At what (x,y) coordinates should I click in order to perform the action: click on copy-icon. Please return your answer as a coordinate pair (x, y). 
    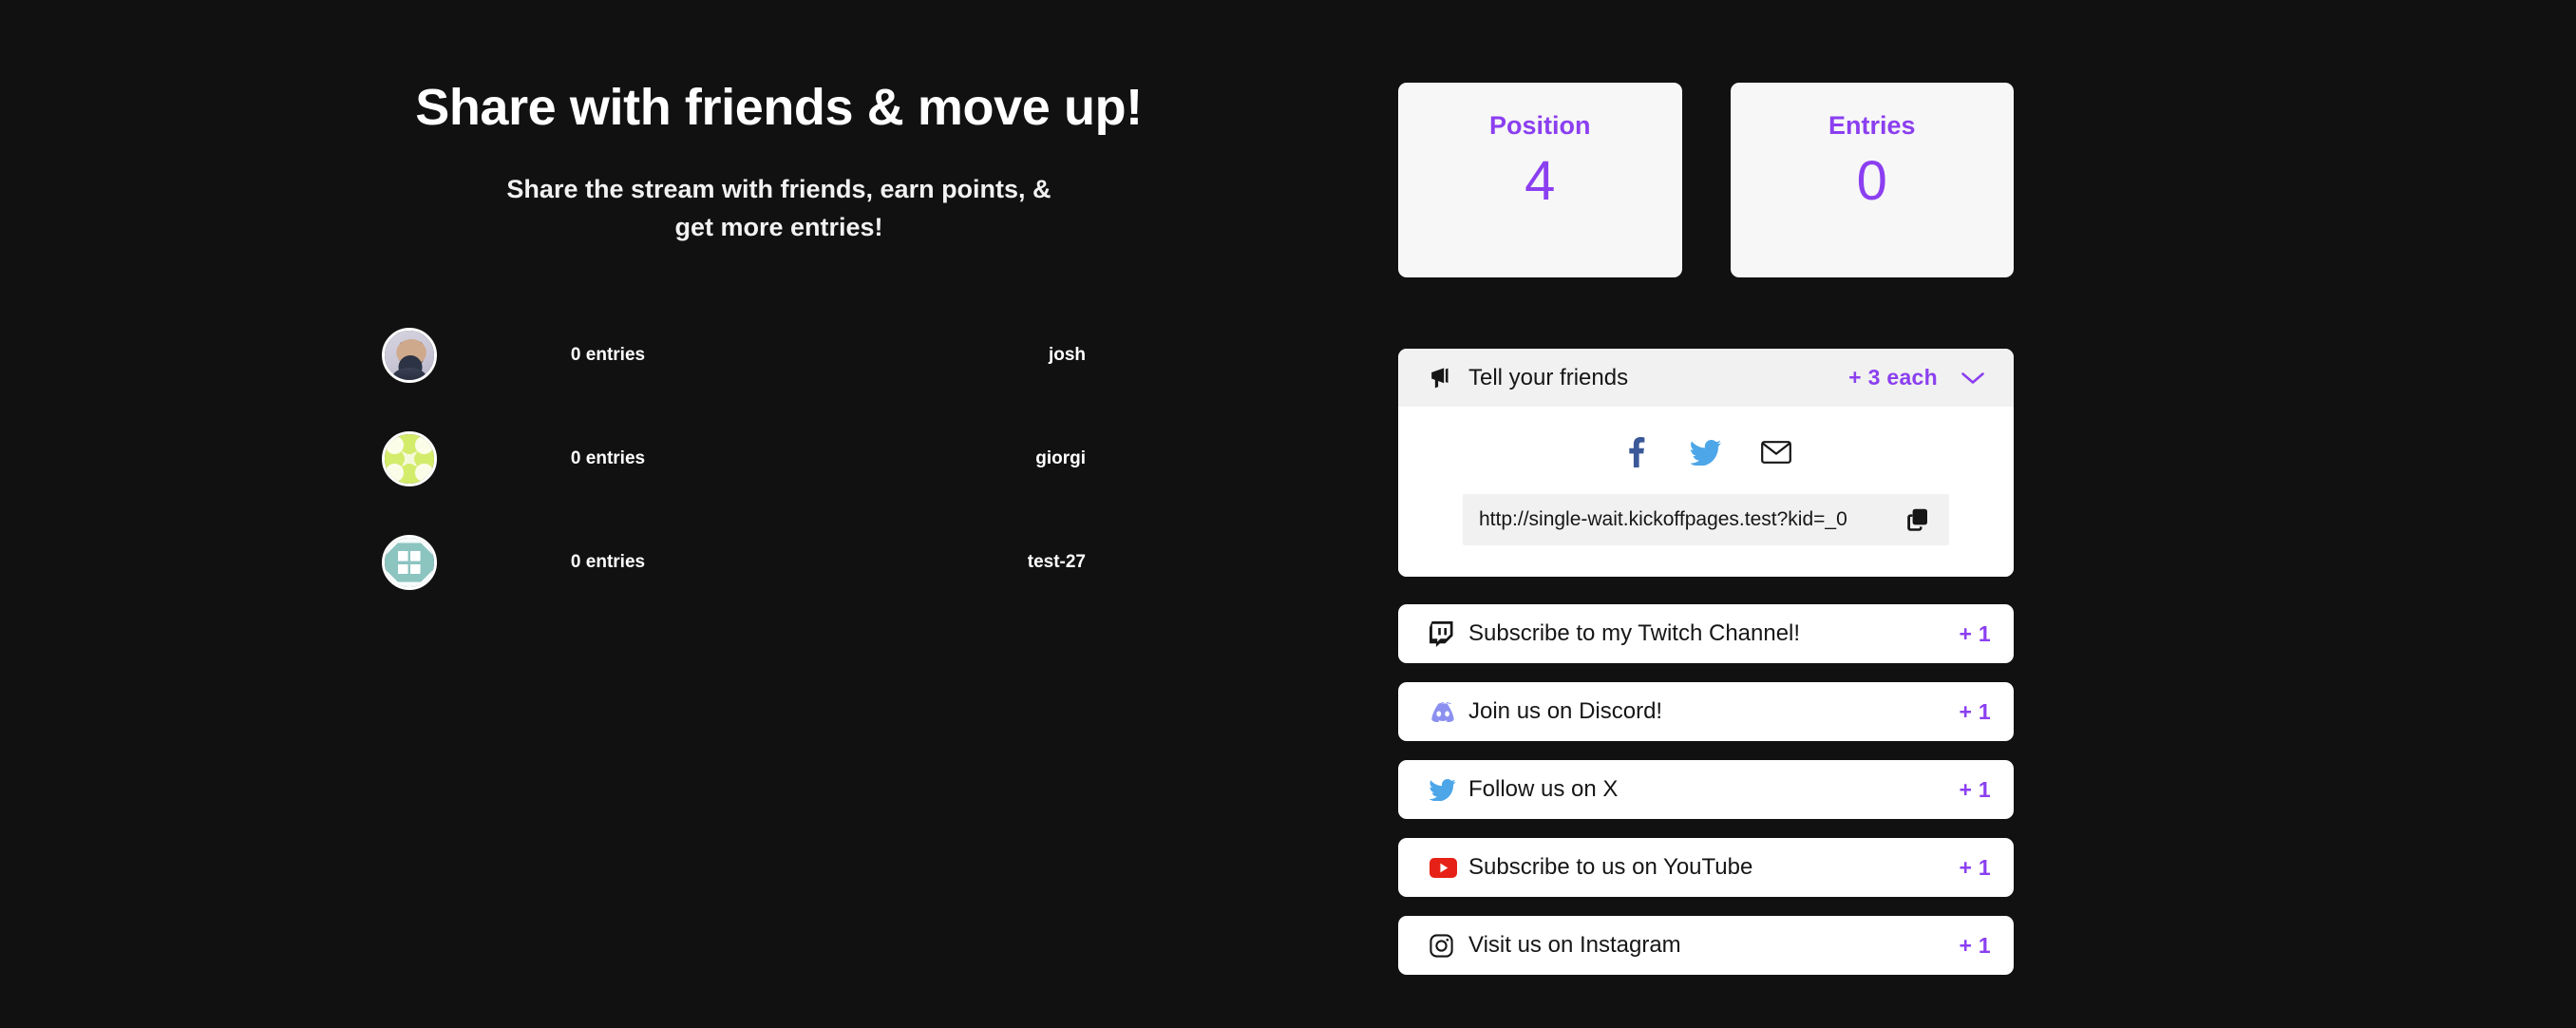
    Looking at the image, I should click on (1918, 519).